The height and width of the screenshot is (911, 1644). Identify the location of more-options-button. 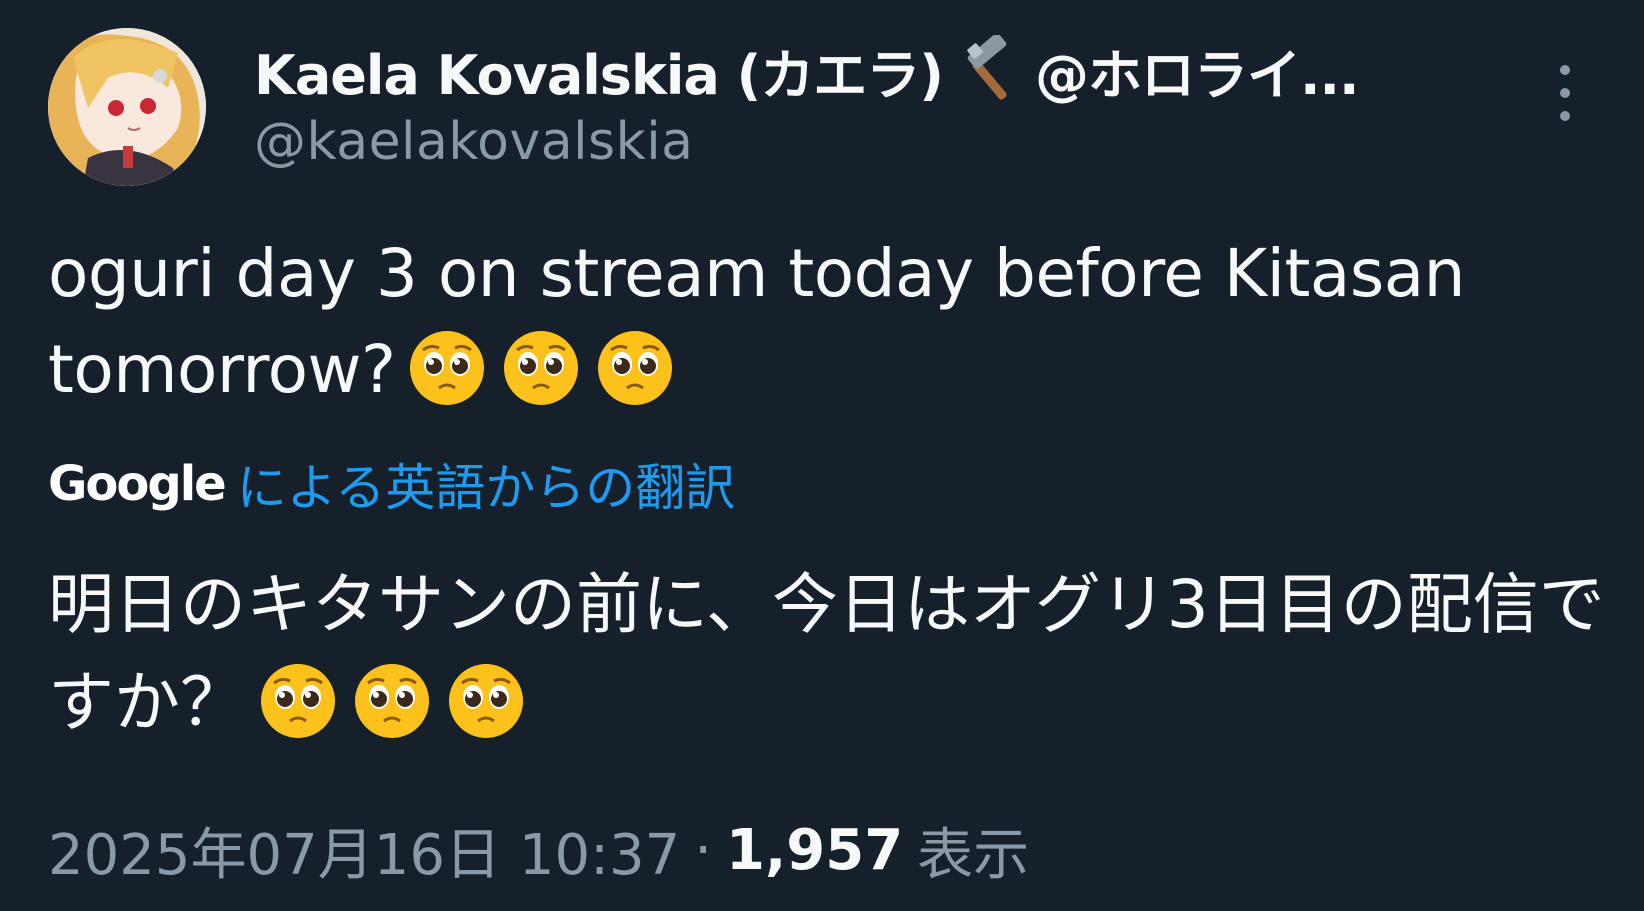
(1565, 93).